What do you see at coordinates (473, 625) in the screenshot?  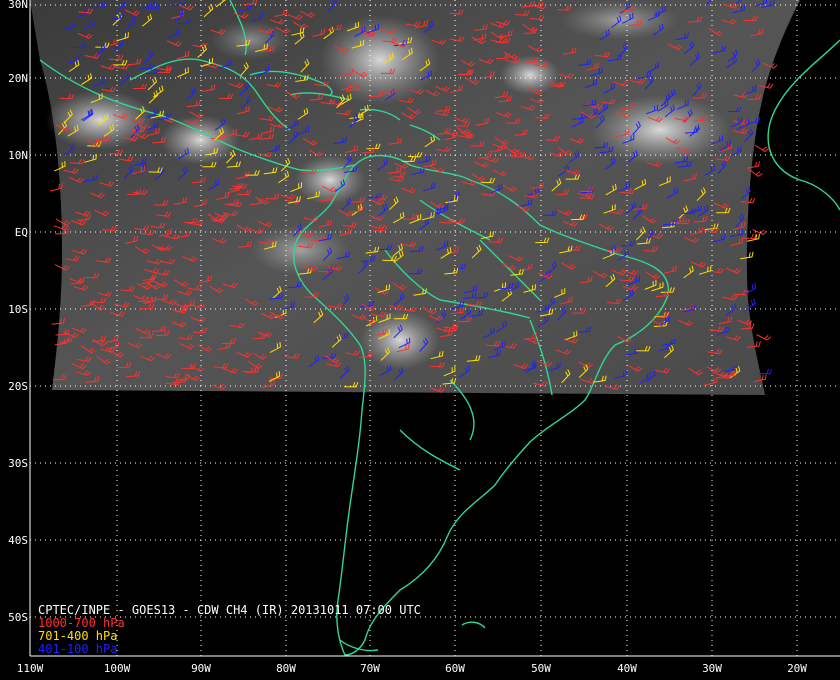 I see `falklands` at bounding box center [473, 625].